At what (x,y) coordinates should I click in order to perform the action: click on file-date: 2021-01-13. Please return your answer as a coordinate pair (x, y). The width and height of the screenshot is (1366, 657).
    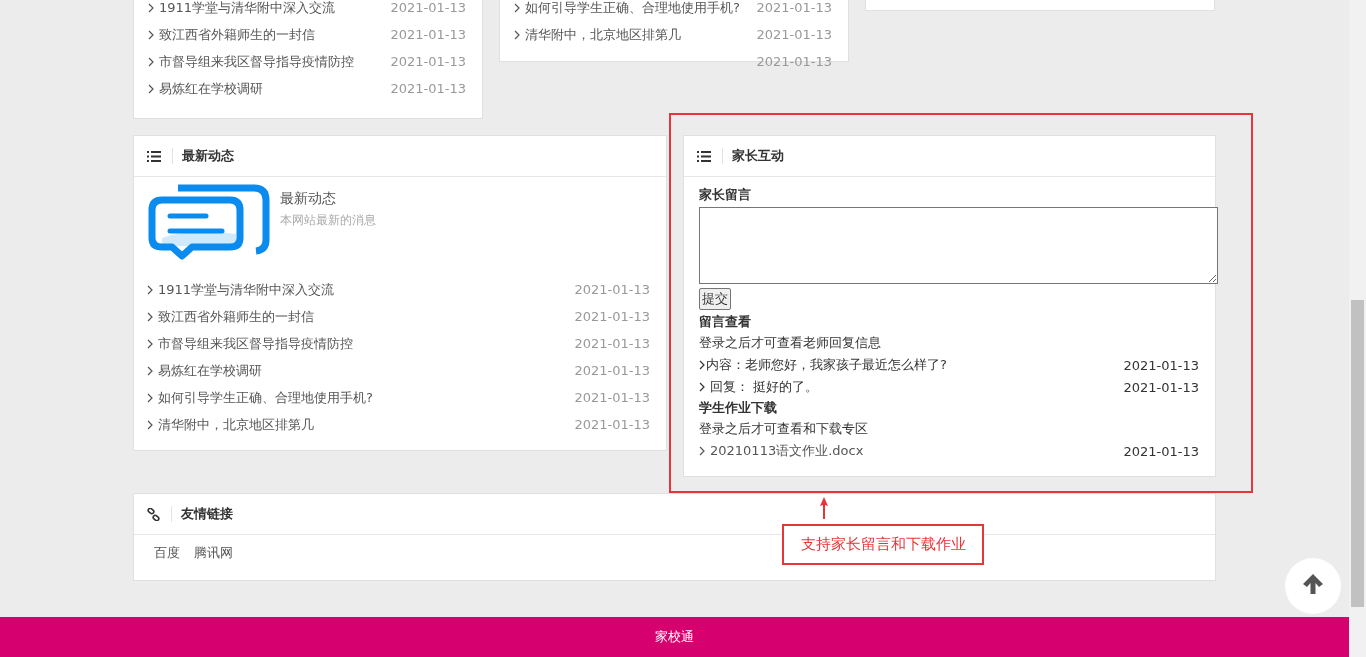
    Looking at the image, I should click on (1161, 451).